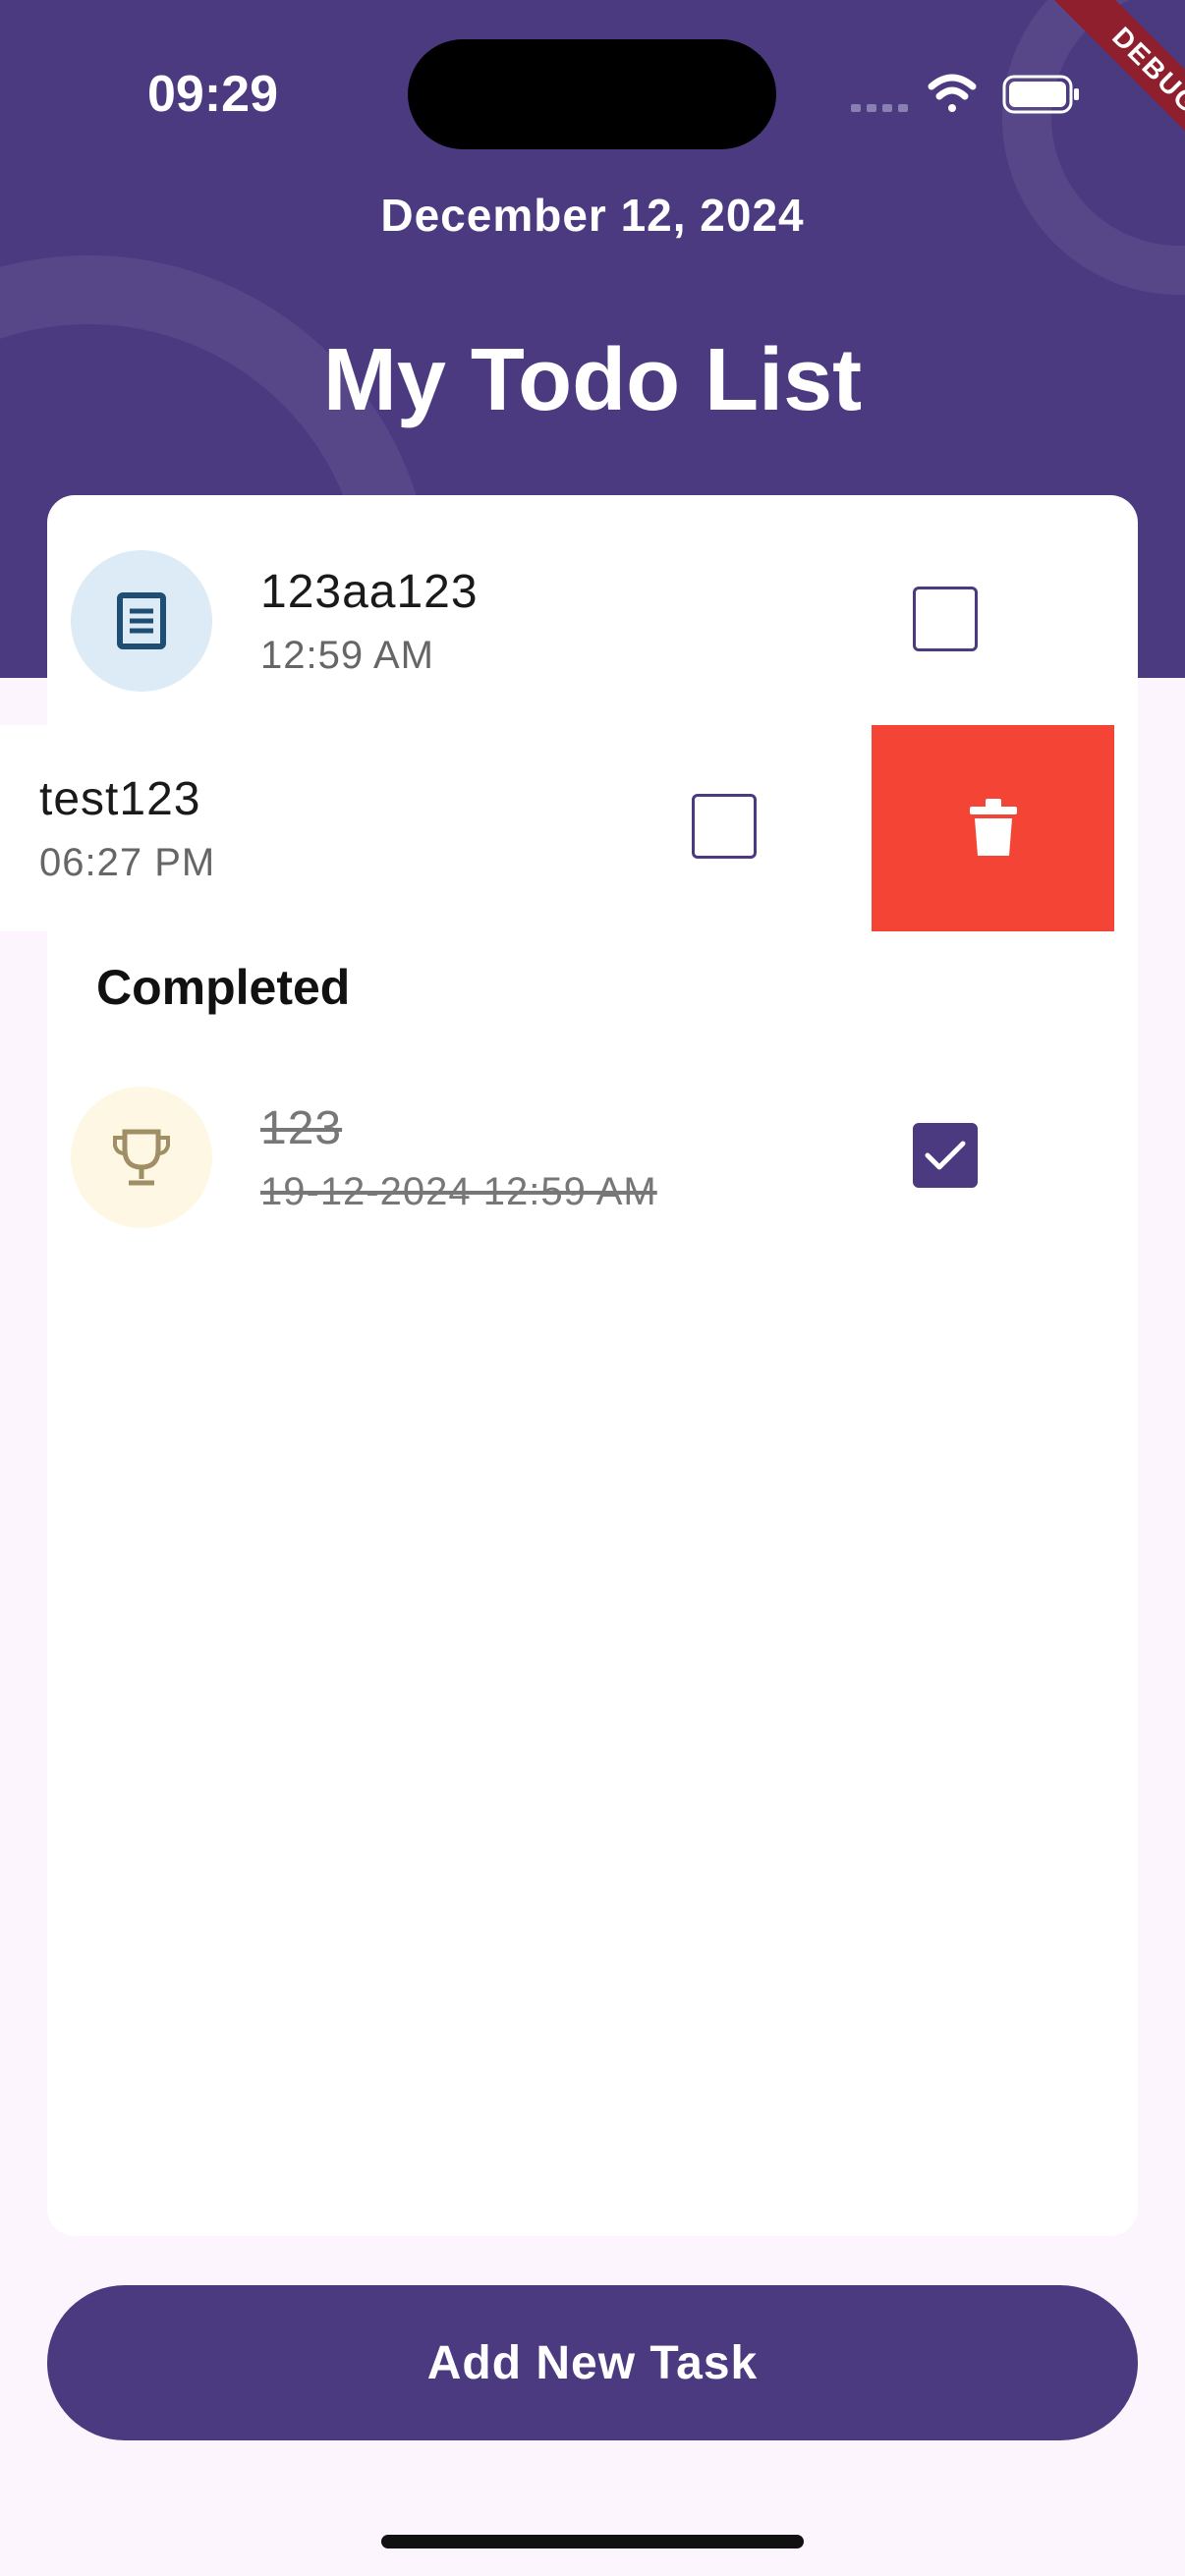 The width and height of the screenshot is (1185, 2576). I want to click on task-row: 123aa123 12:59 AM, so click(592, 621).